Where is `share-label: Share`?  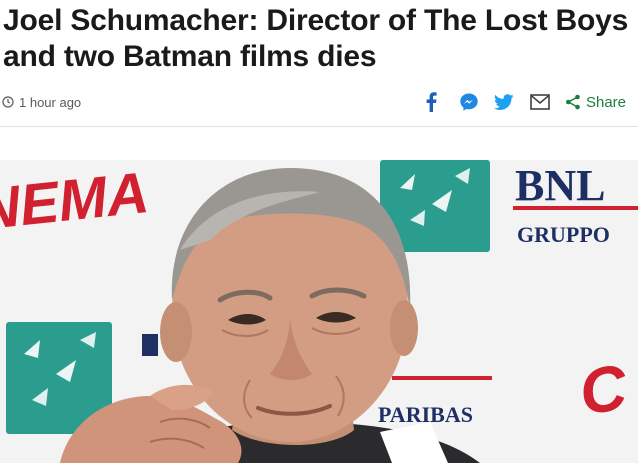
share-label: Share is located at coordinates (605, 102).